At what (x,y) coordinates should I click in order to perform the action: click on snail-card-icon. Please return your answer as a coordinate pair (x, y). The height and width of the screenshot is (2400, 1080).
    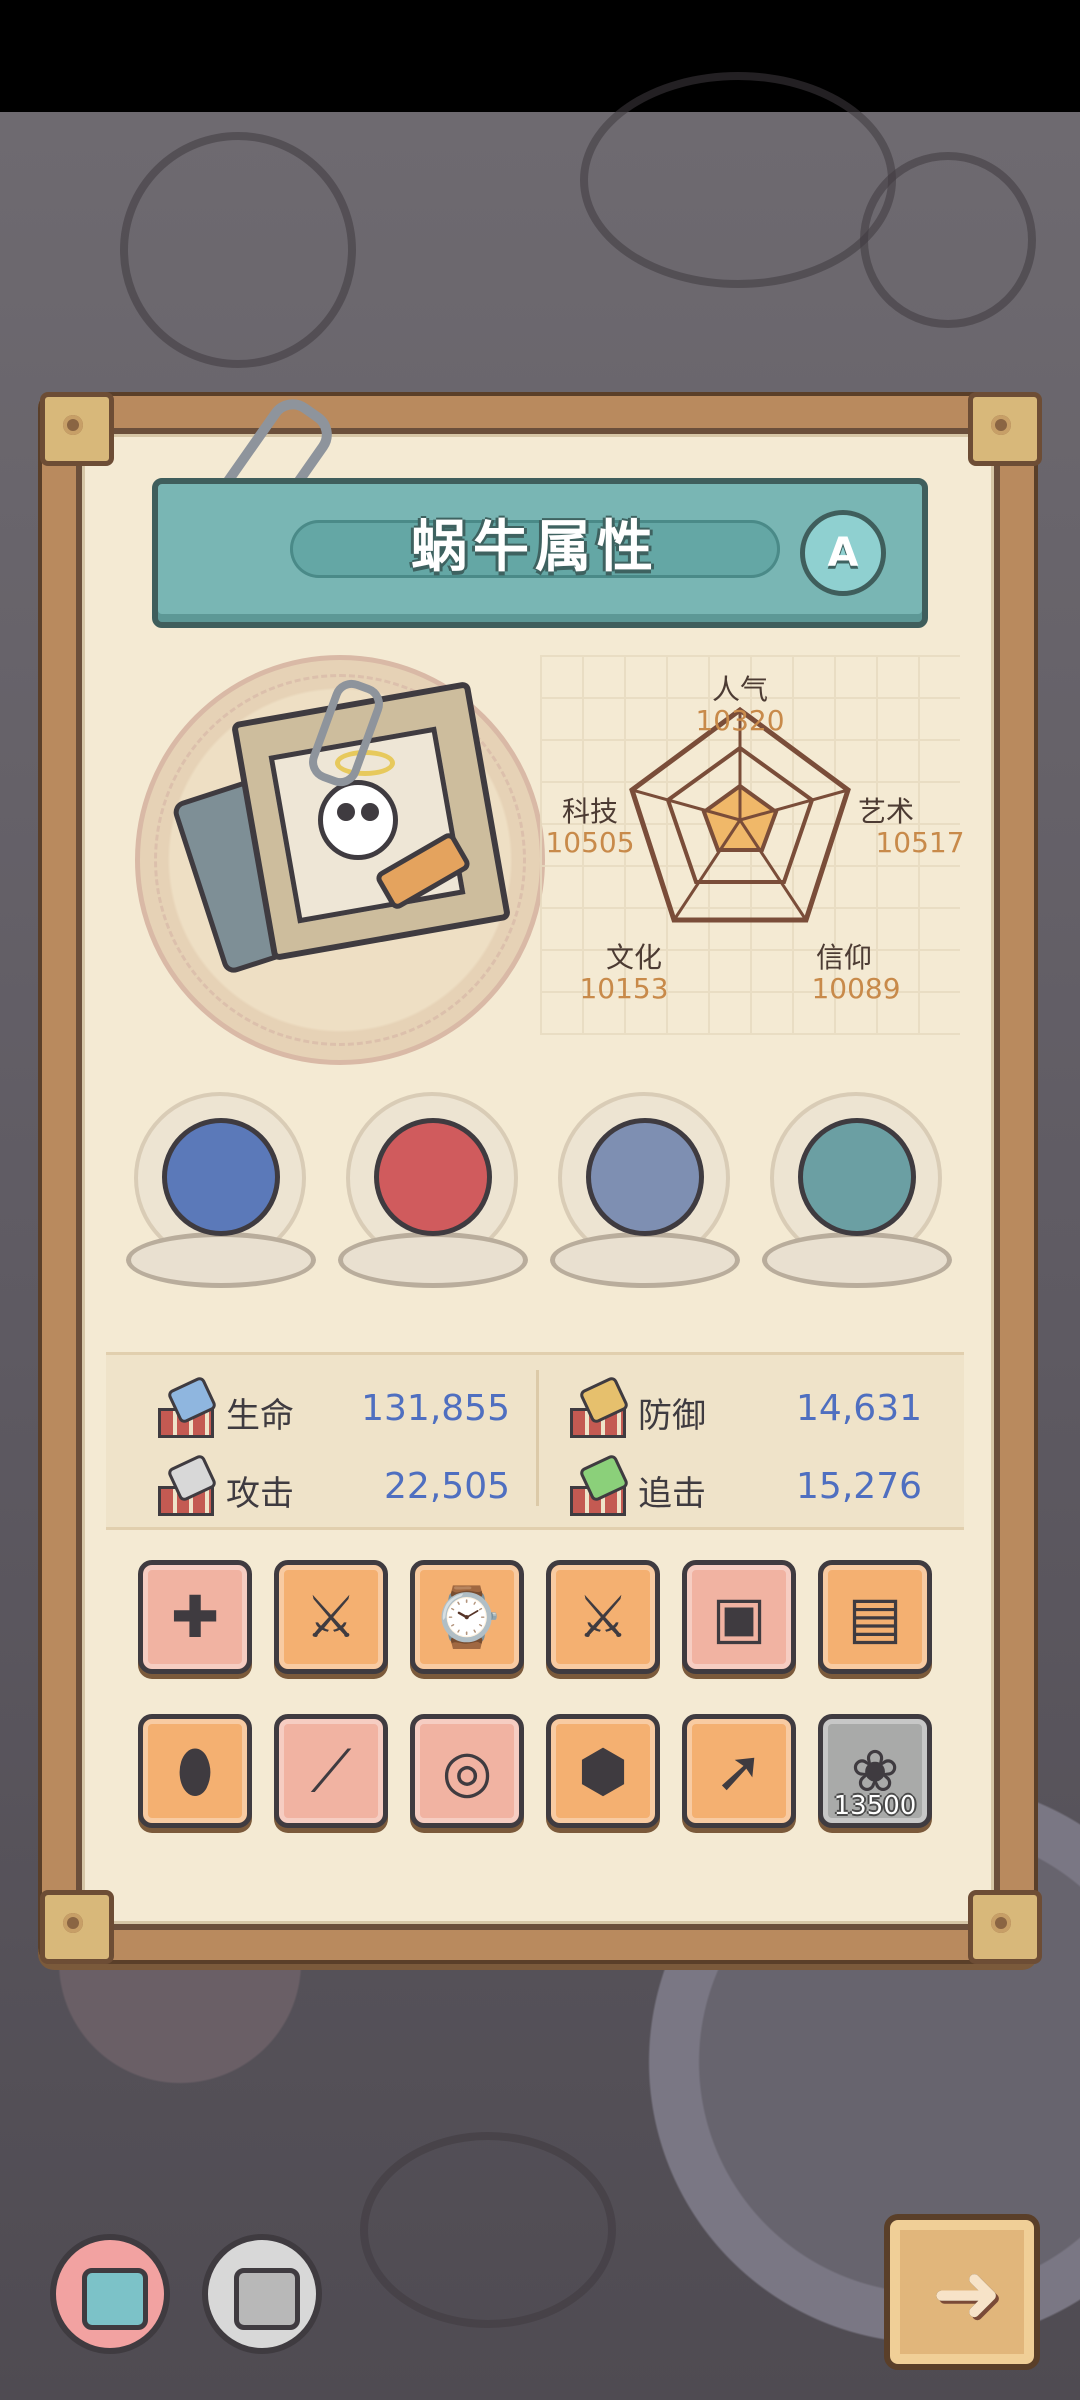
    Looking at the image, I should click on (115, 2299).